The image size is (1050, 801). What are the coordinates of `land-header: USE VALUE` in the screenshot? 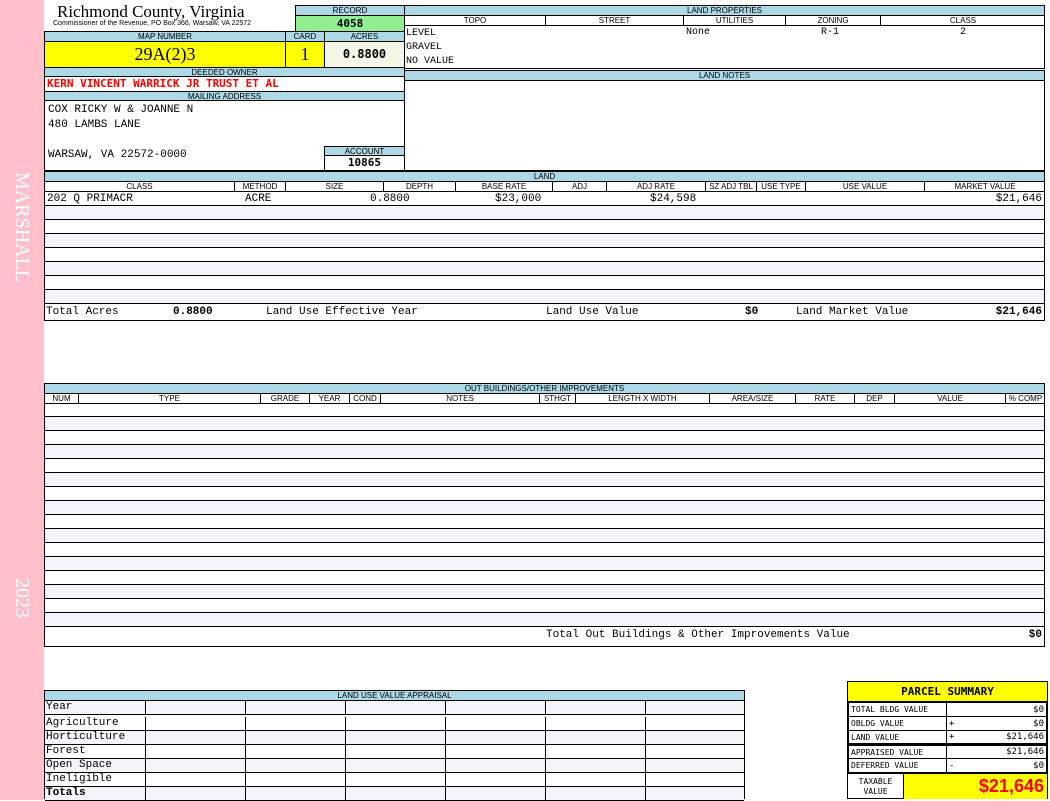 It's located at (865, 187).